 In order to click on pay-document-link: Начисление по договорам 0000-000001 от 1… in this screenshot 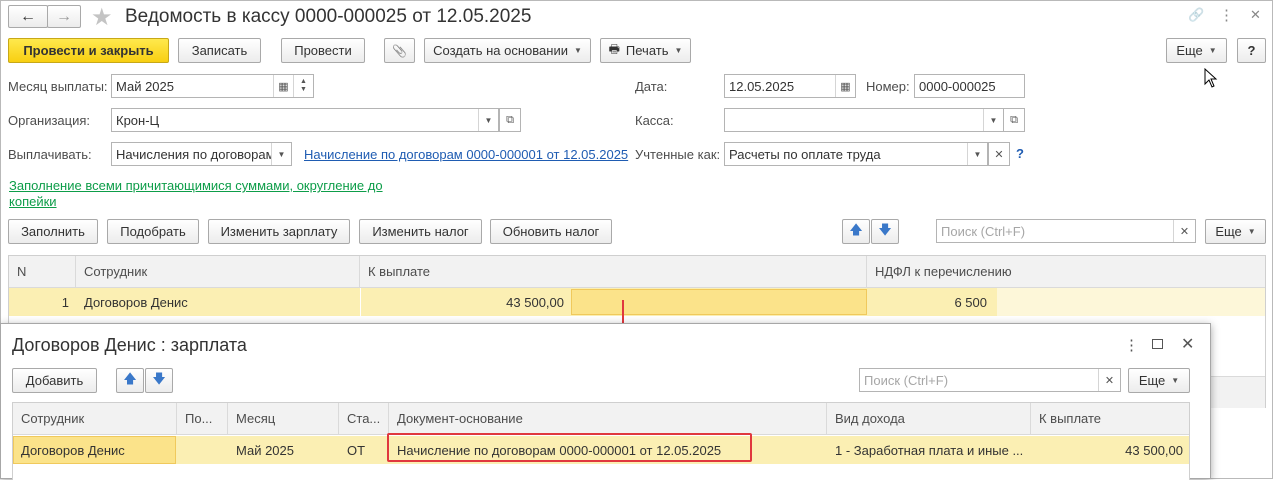, I will do `click(466, 154)`.